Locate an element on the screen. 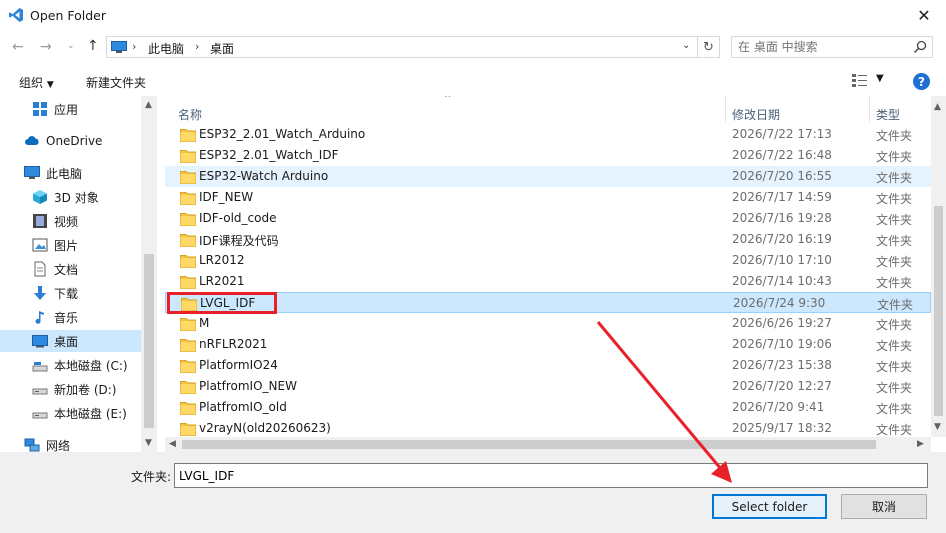 The image size is (946, 533). picture-icon is located at coordinates (40, 245).